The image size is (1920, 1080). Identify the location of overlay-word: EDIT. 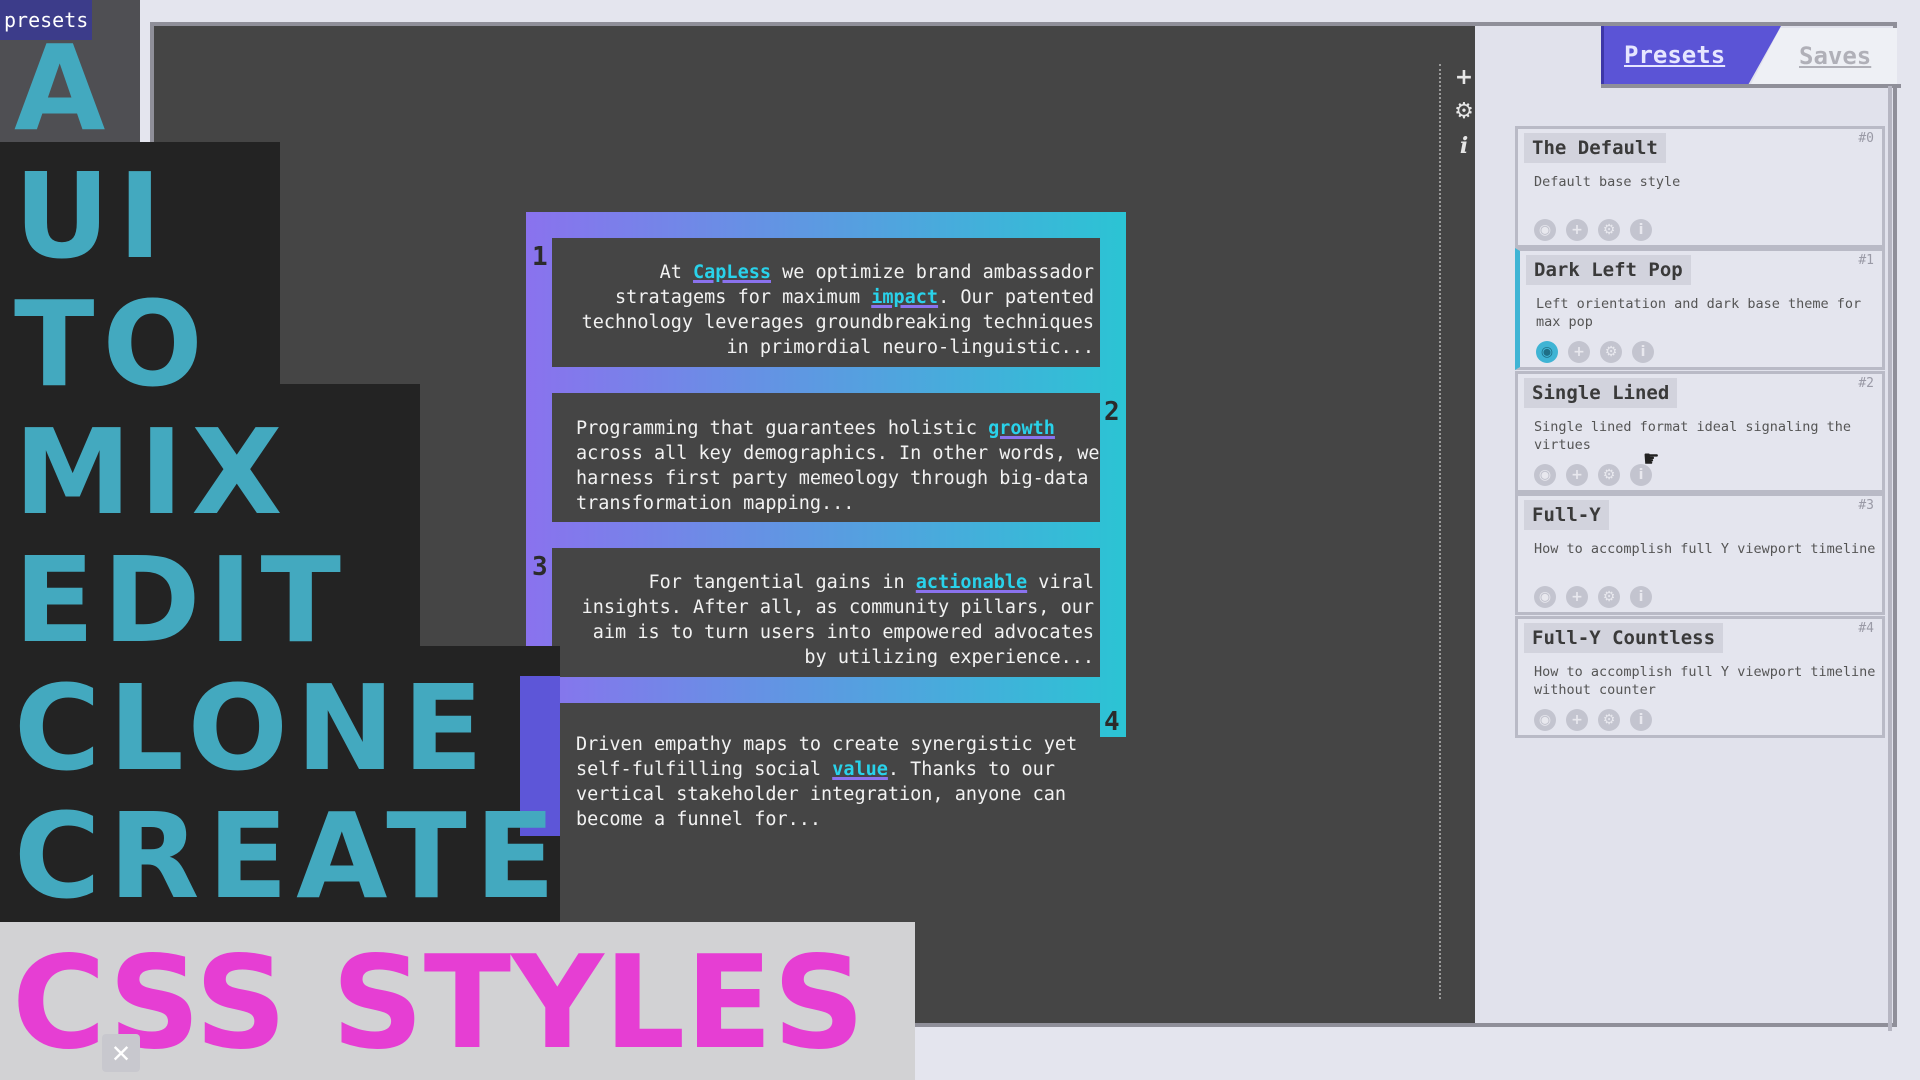
(181, 600).